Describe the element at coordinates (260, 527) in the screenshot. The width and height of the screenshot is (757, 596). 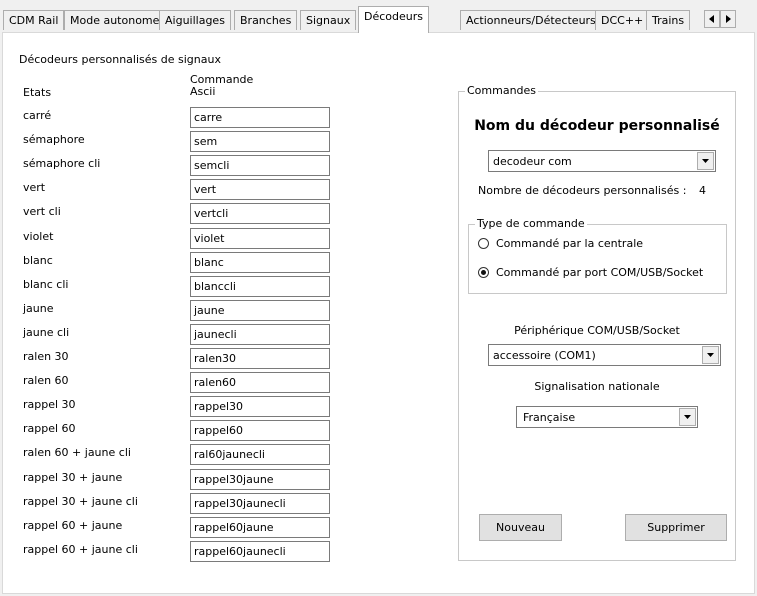
I see `command-ascii-input: rappel60jaune` at that location.